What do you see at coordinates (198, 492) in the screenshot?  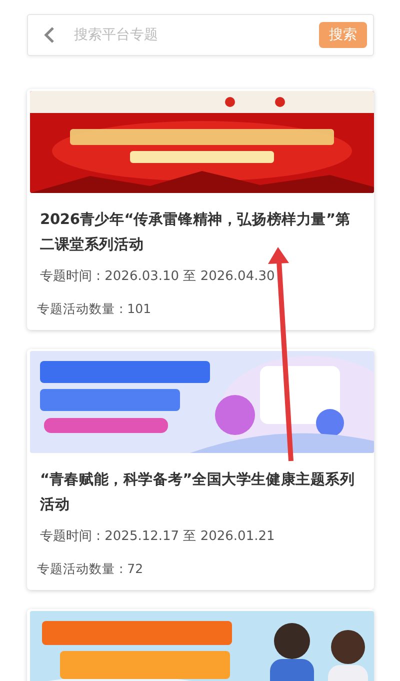 I see `topic-title: “青春赋能，科学备考”全国大学生健康主题系列活动` at bounding box center [198, 492].